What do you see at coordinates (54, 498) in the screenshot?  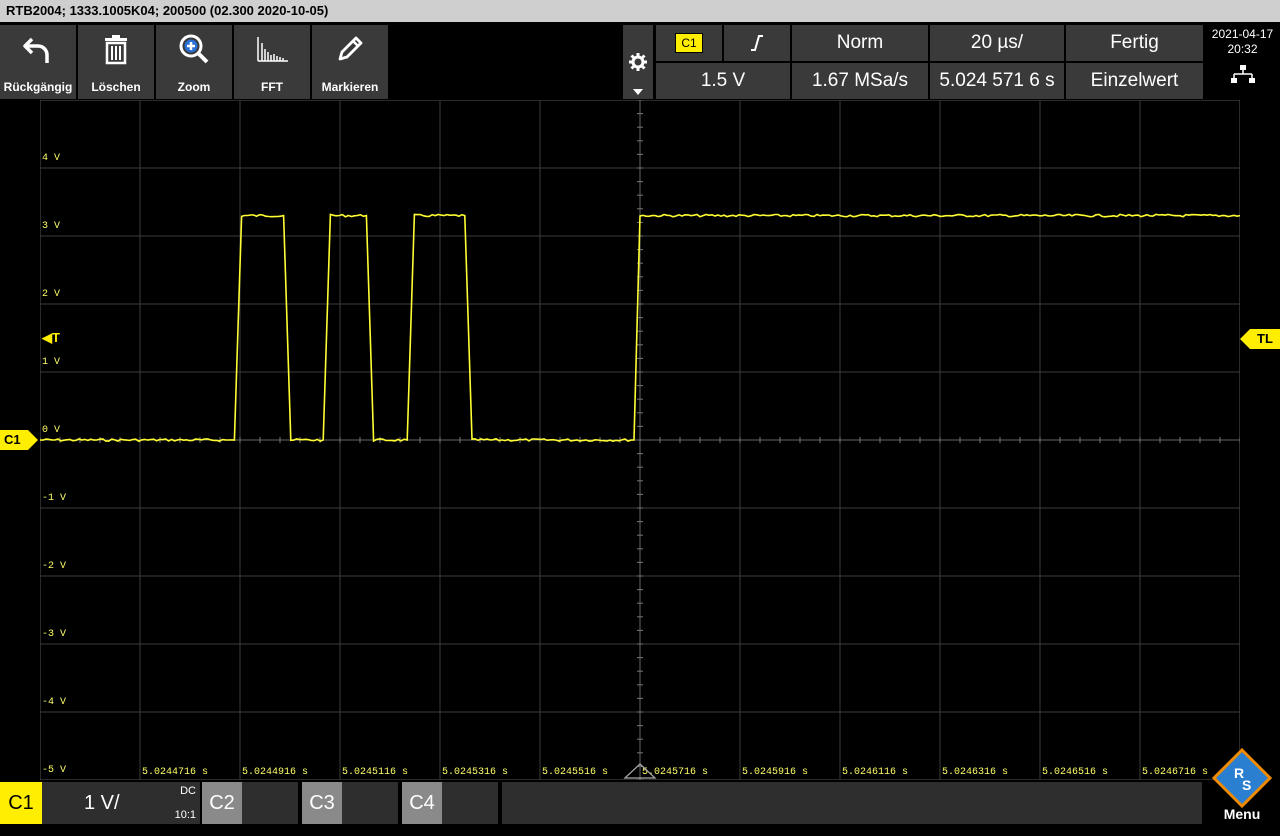 I see `y-tick-label: -1 V` at bounding box center [54, 498].